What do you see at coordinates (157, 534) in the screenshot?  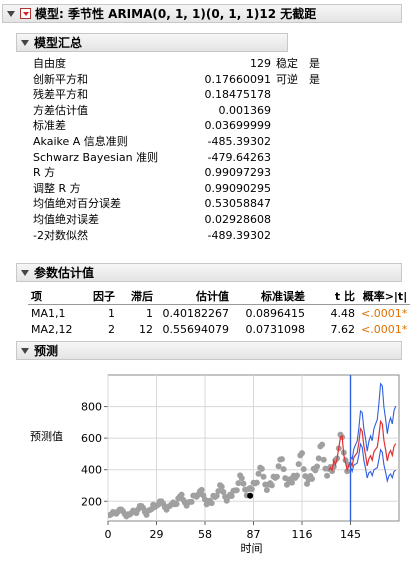 I see `x-tick-label: 29` at bounding box center [157, 534].